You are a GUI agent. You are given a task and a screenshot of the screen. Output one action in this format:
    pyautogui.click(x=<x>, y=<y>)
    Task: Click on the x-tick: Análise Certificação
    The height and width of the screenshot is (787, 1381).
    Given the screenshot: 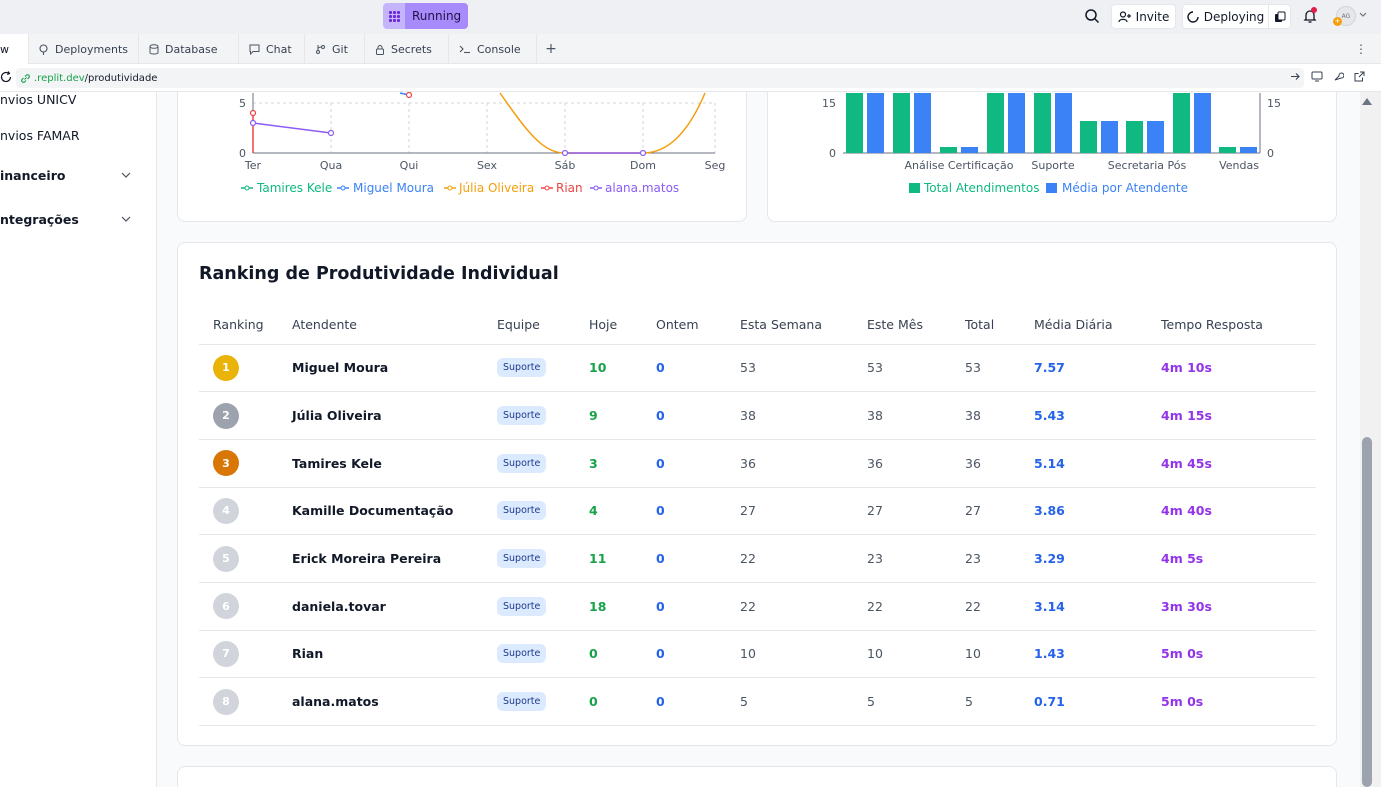 What is the action you would take?
    pyautogui.click(x=959, y=165)
    